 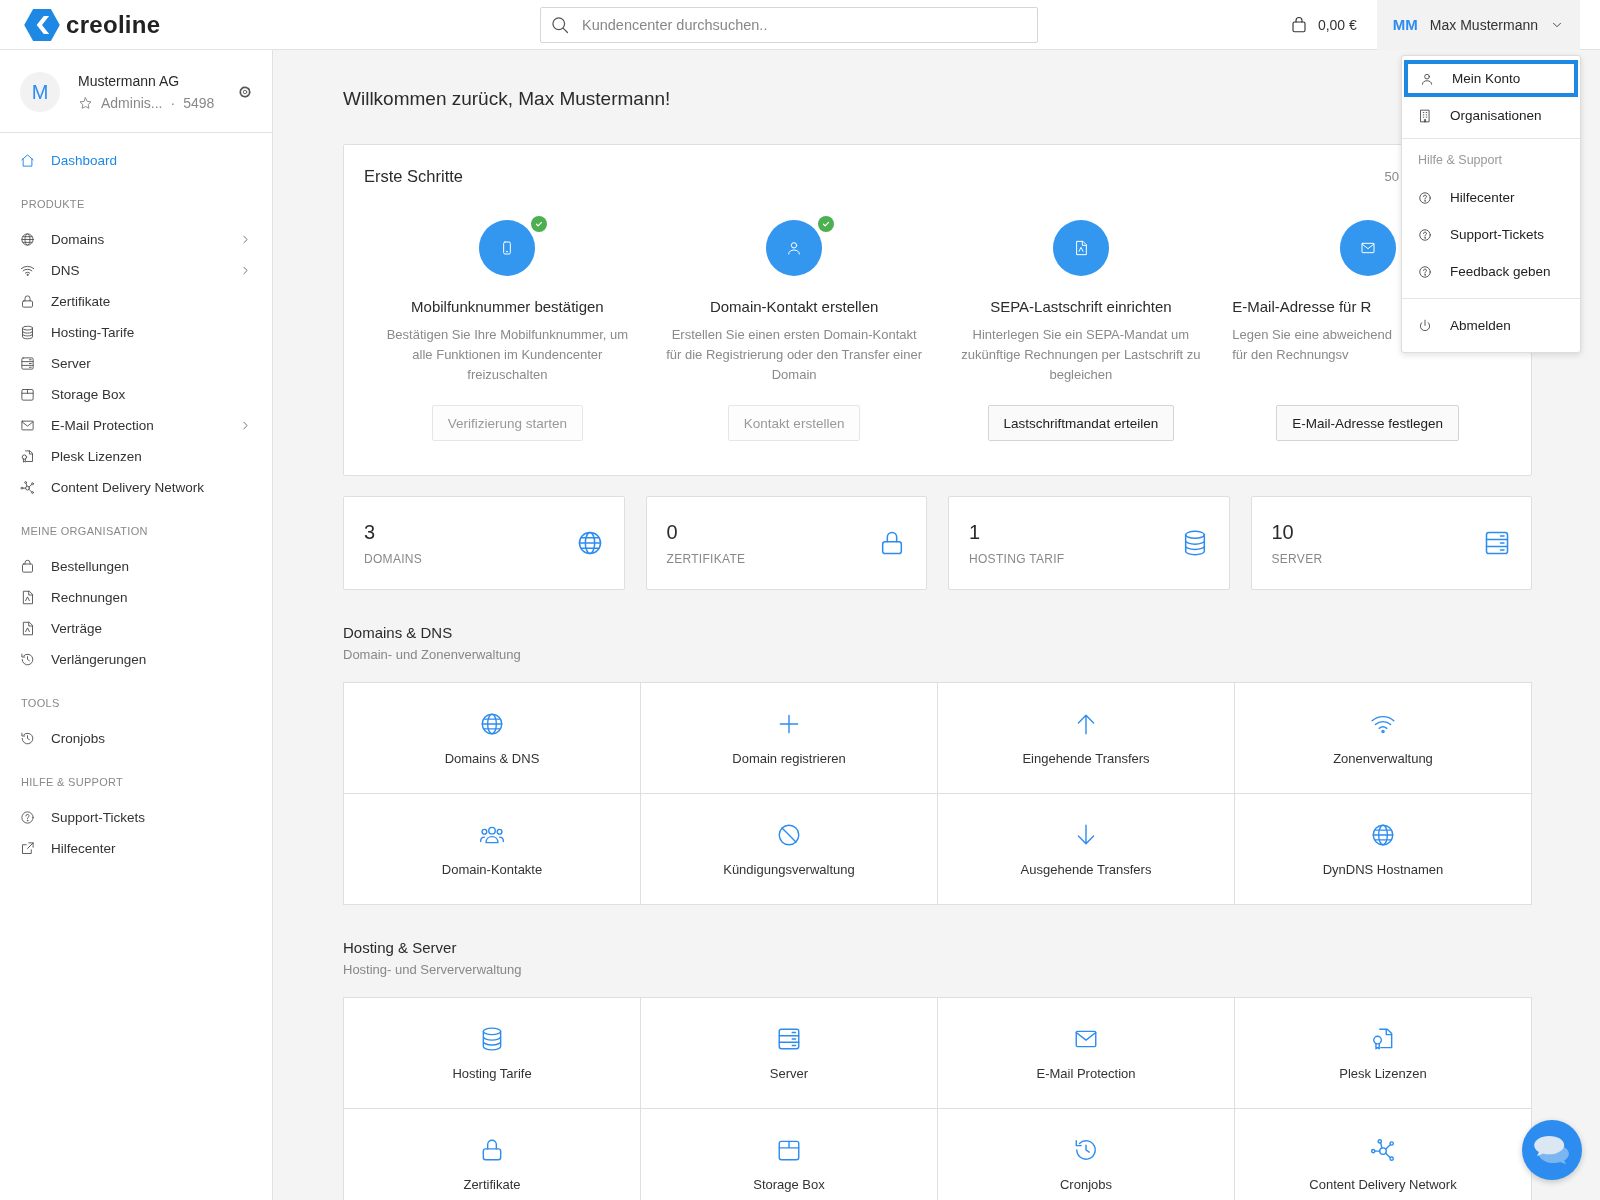 I want to click on nav-item: Verträge, so click(x=136, y=628).